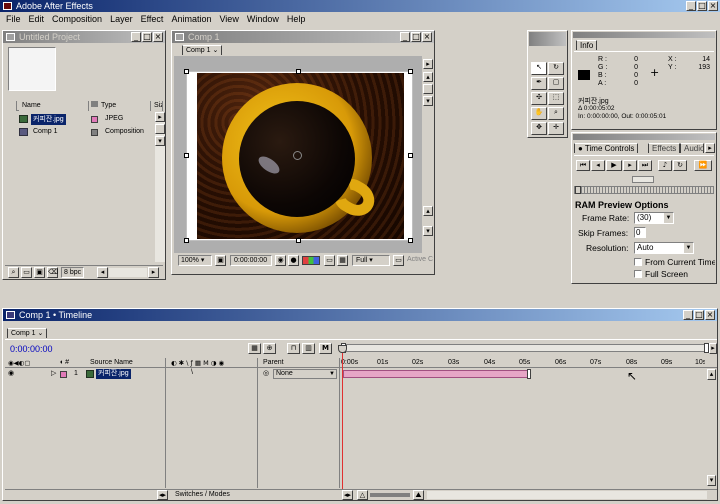  I want to click on menu-edit: Edit, so click(37, 19).